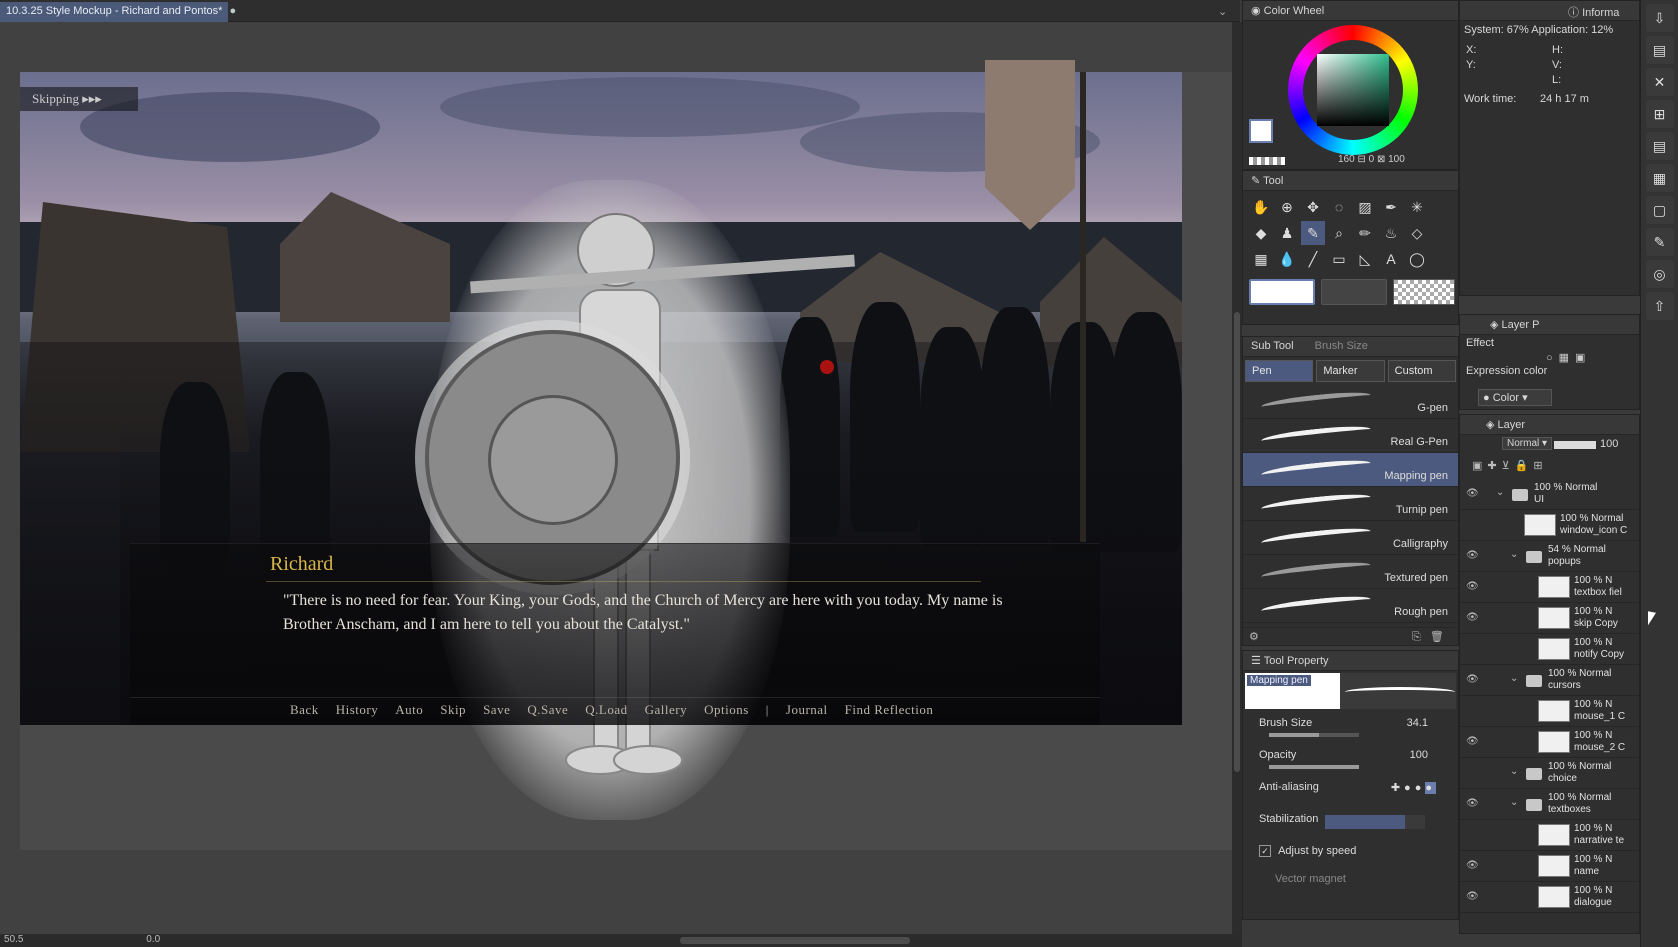 This screenshot has height=947, width=1678. What do you see at coordinates (1353, 90) in the screenshot?
I see `saturation-value-square` at bounding box center [1353, 90].